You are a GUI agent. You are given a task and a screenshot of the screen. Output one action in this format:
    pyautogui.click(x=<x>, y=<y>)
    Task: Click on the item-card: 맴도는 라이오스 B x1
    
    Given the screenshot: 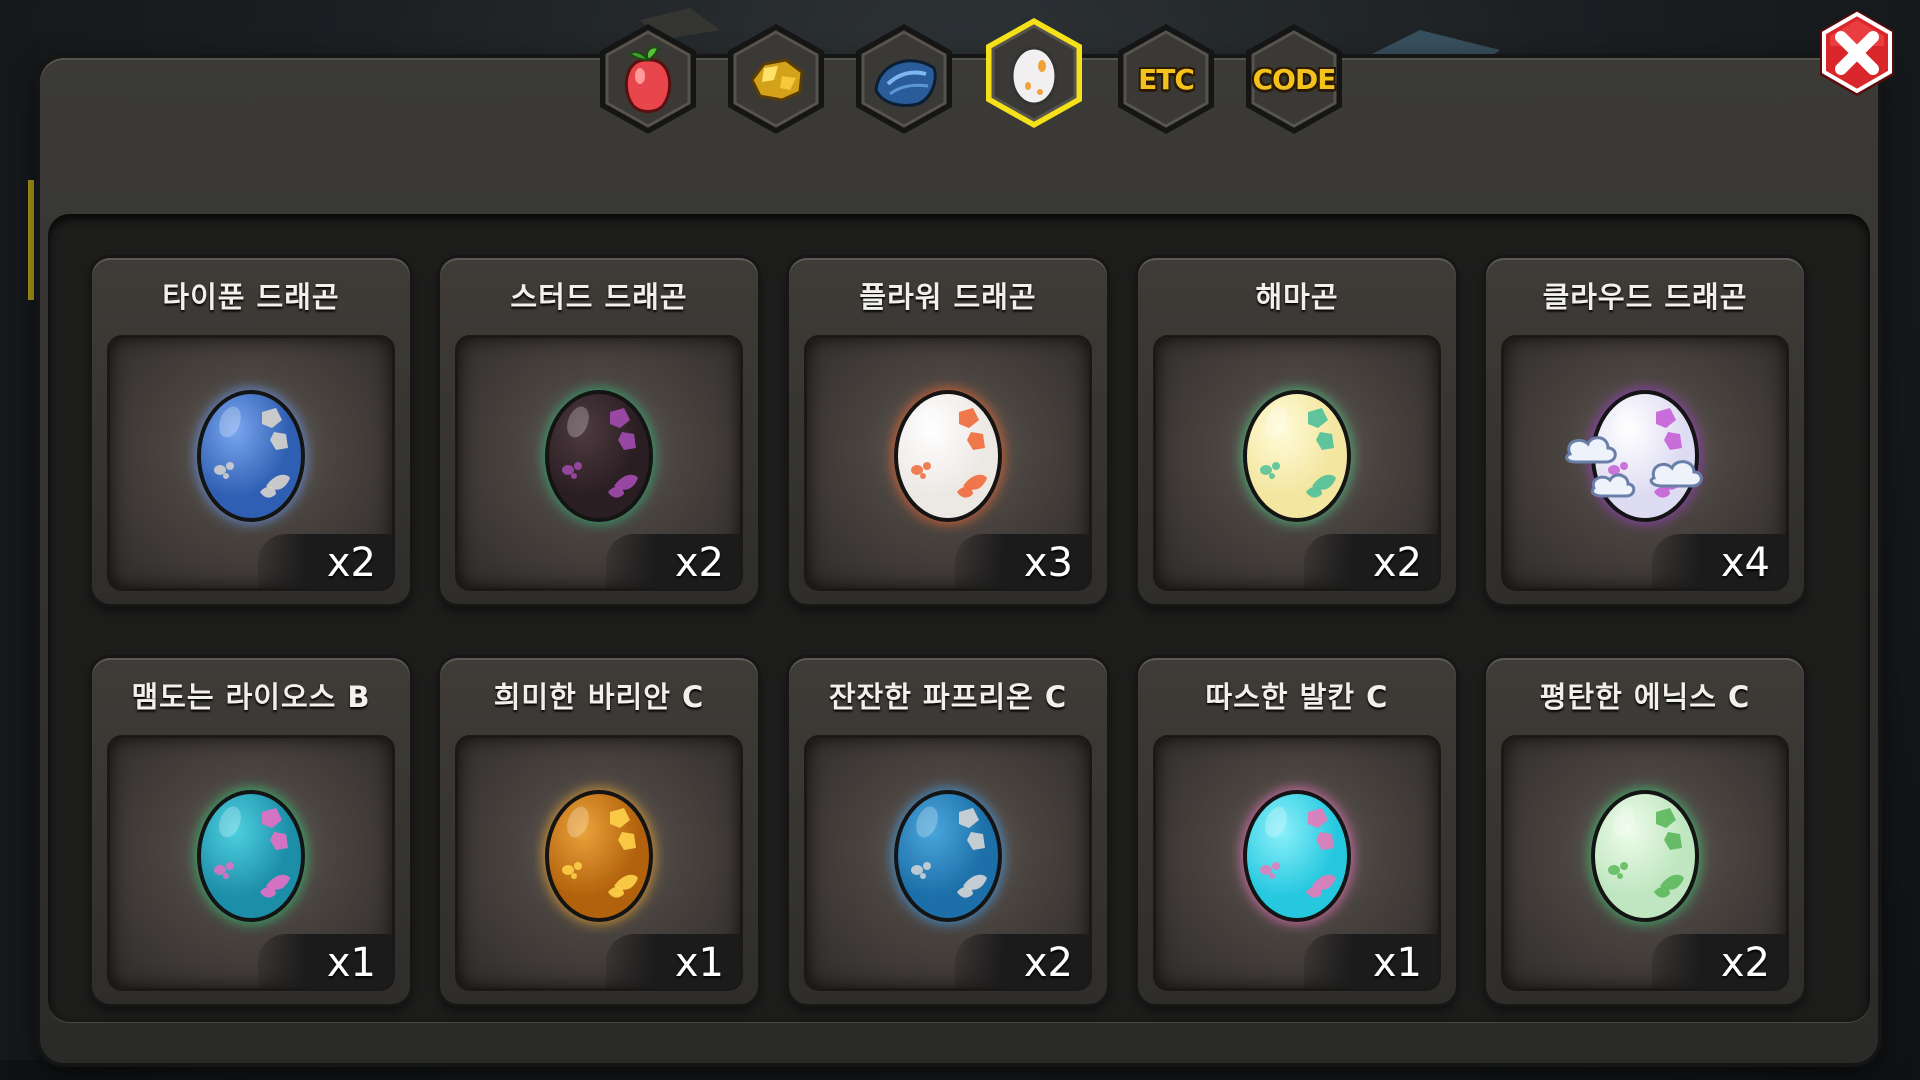 What is the action you would take?
    pyautogui.click(x=251, y=831)
    